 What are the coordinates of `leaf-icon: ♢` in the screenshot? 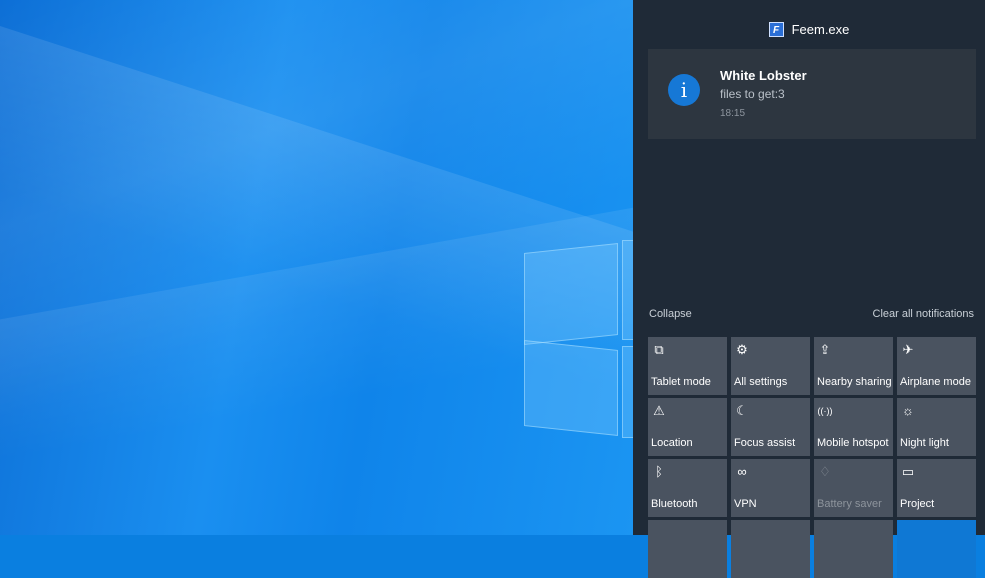 It's located at (825, 471).